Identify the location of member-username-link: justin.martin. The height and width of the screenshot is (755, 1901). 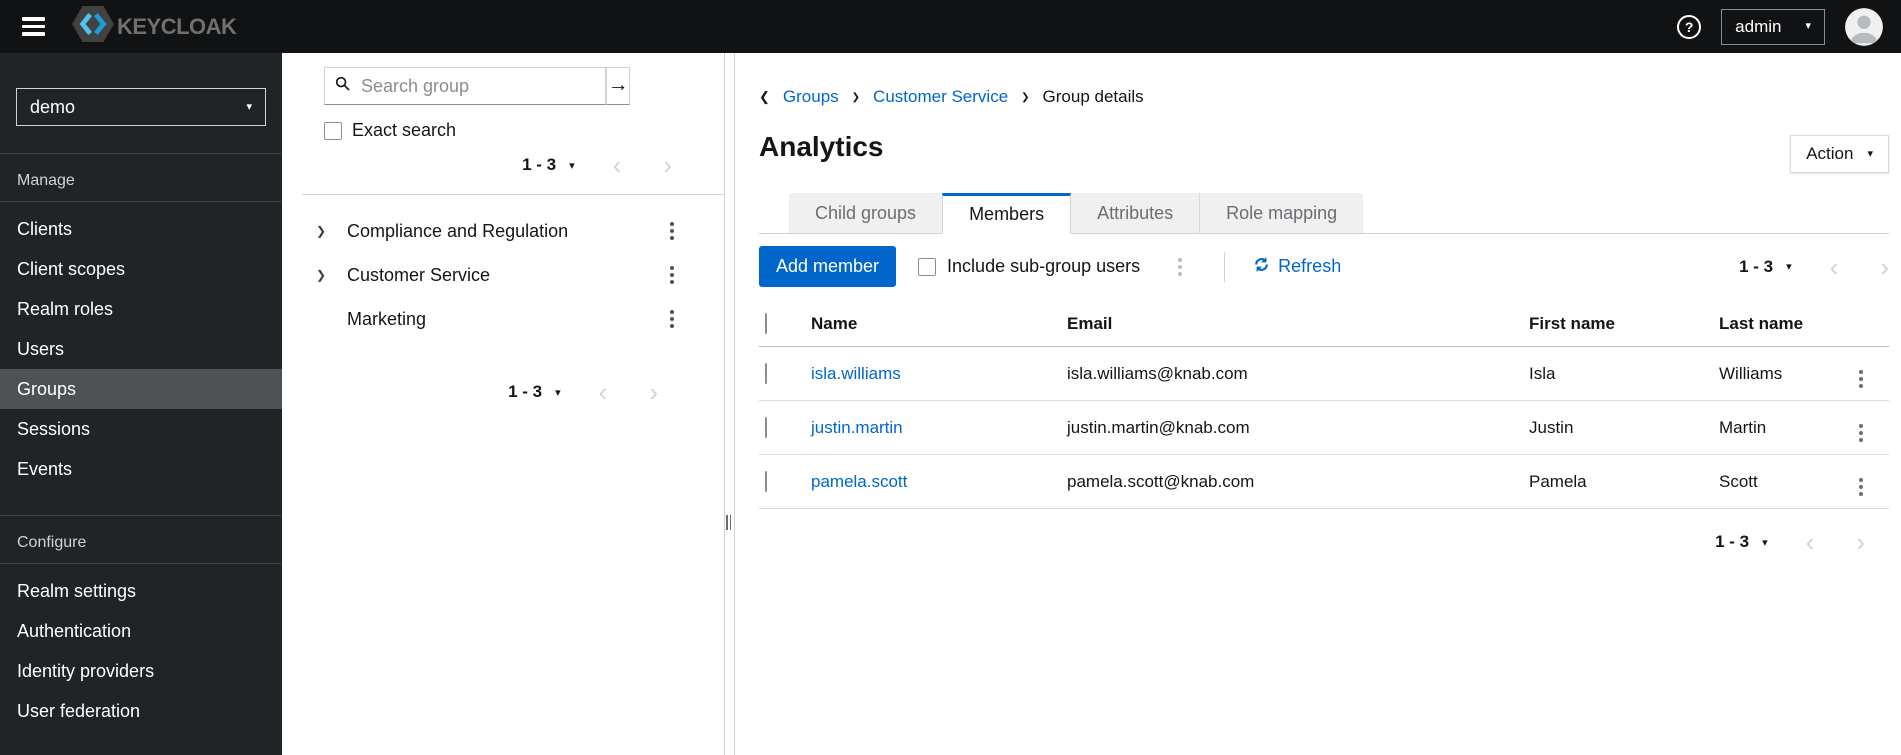
(857, 427).